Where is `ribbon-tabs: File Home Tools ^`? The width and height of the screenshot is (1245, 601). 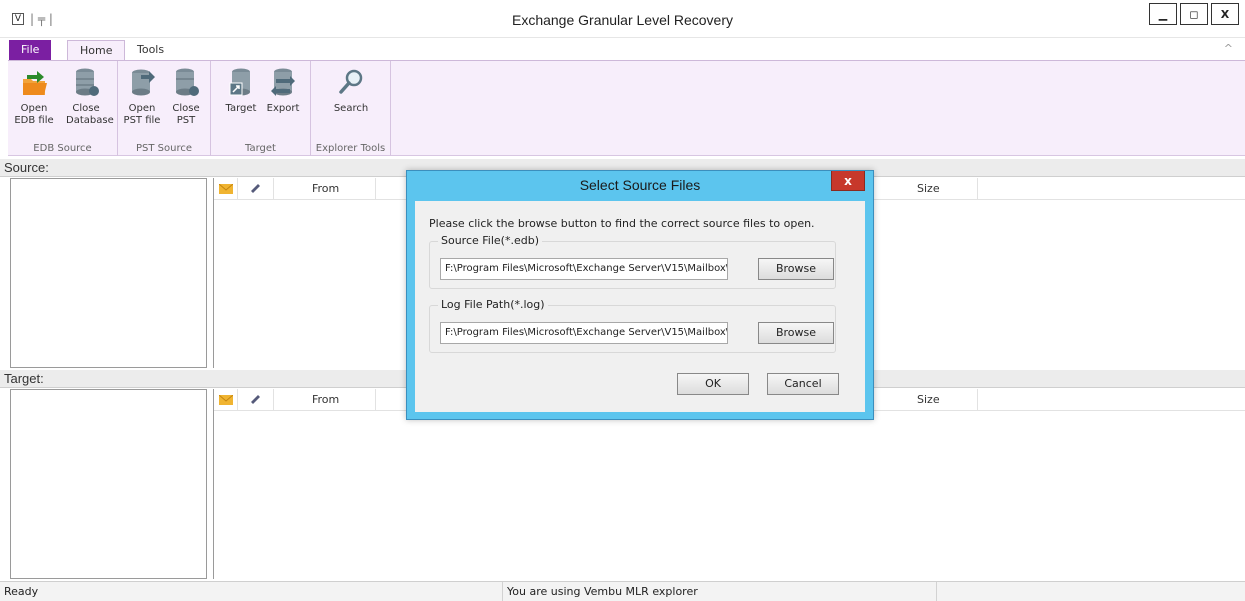 ribbon-tabs: File Home Tools ^ is located at coordinates (622, 49).